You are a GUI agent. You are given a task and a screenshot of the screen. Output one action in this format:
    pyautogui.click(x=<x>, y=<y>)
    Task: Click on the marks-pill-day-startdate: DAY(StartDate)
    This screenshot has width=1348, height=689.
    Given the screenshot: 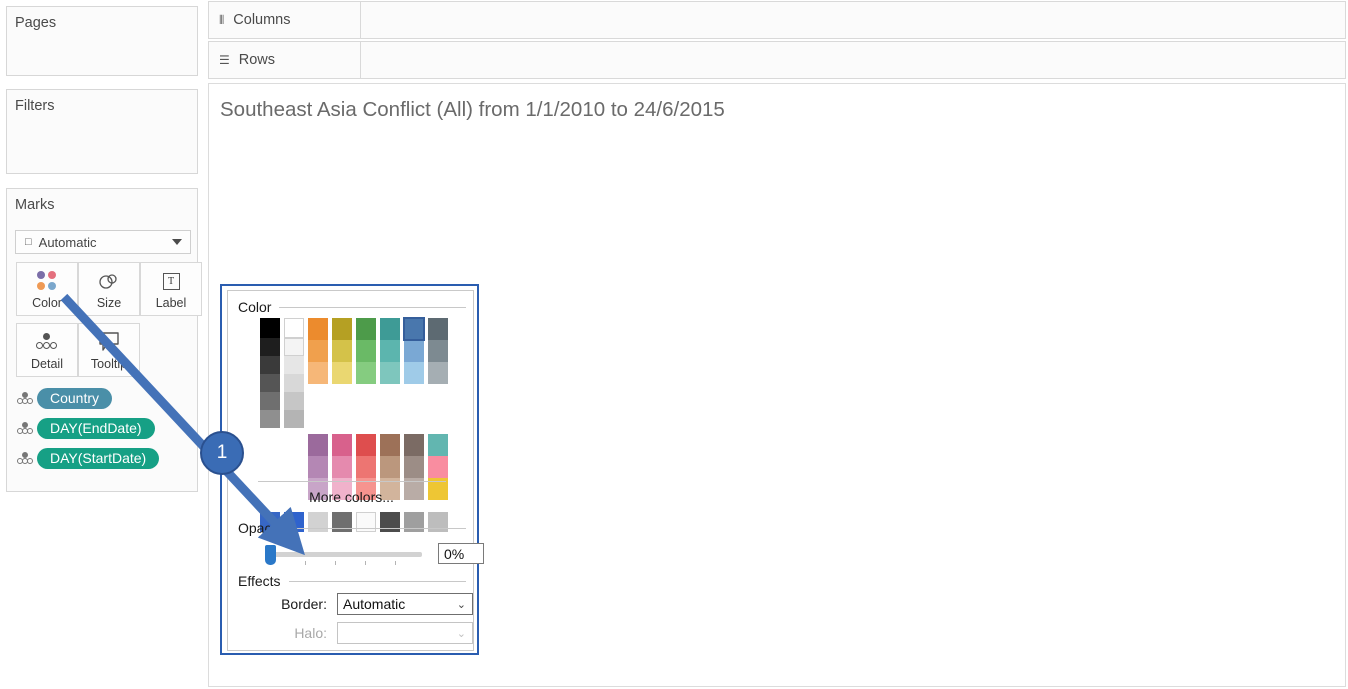 What is the action you would take?
    pyautogui.click(x=88, y=458)
    